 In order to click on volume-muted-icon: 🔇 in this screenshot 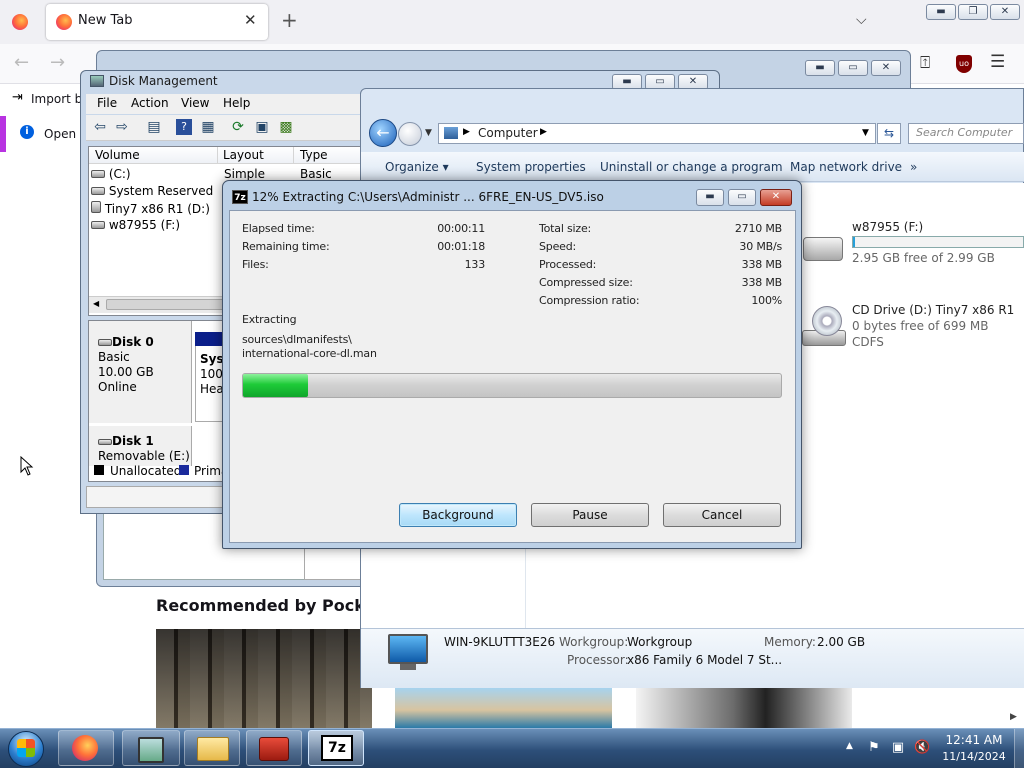, I will do `click(922, 748)`.